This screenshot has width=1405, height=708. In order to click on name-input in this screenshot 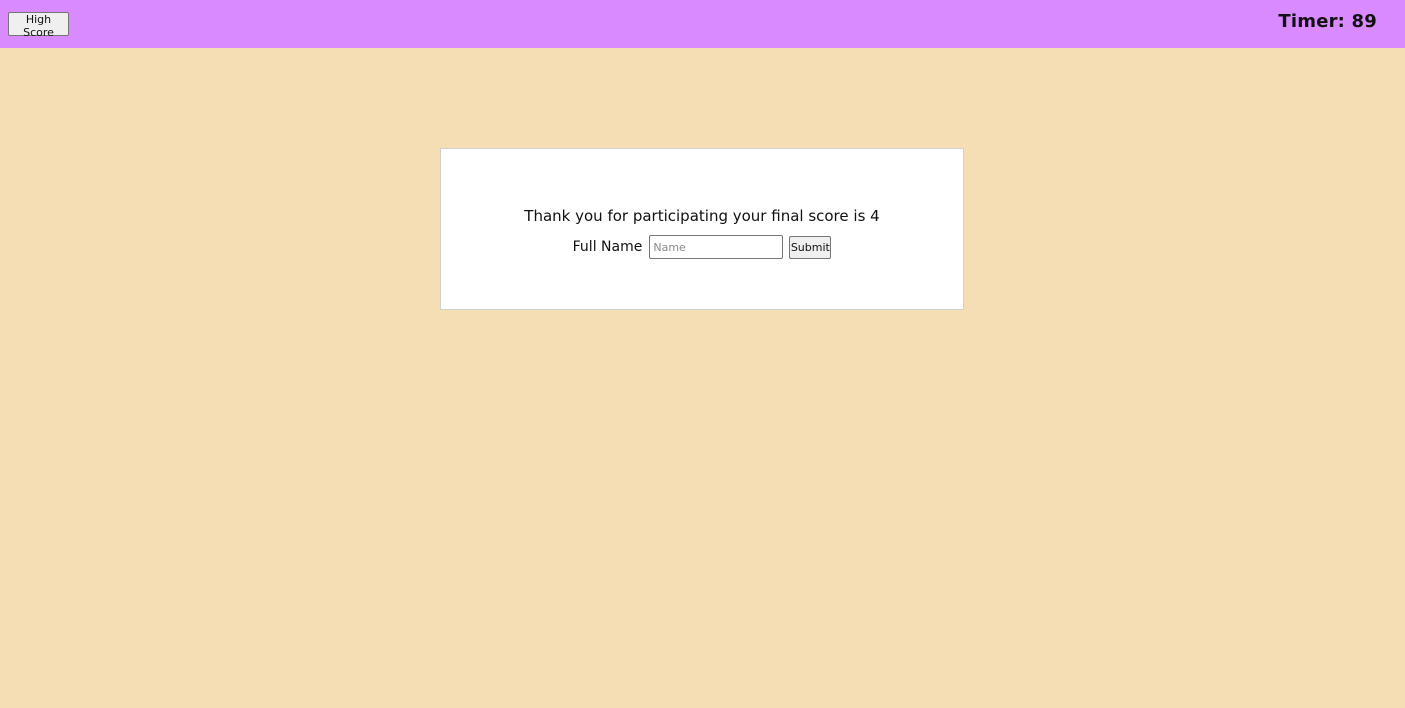, I will do `click(716, 247)`.